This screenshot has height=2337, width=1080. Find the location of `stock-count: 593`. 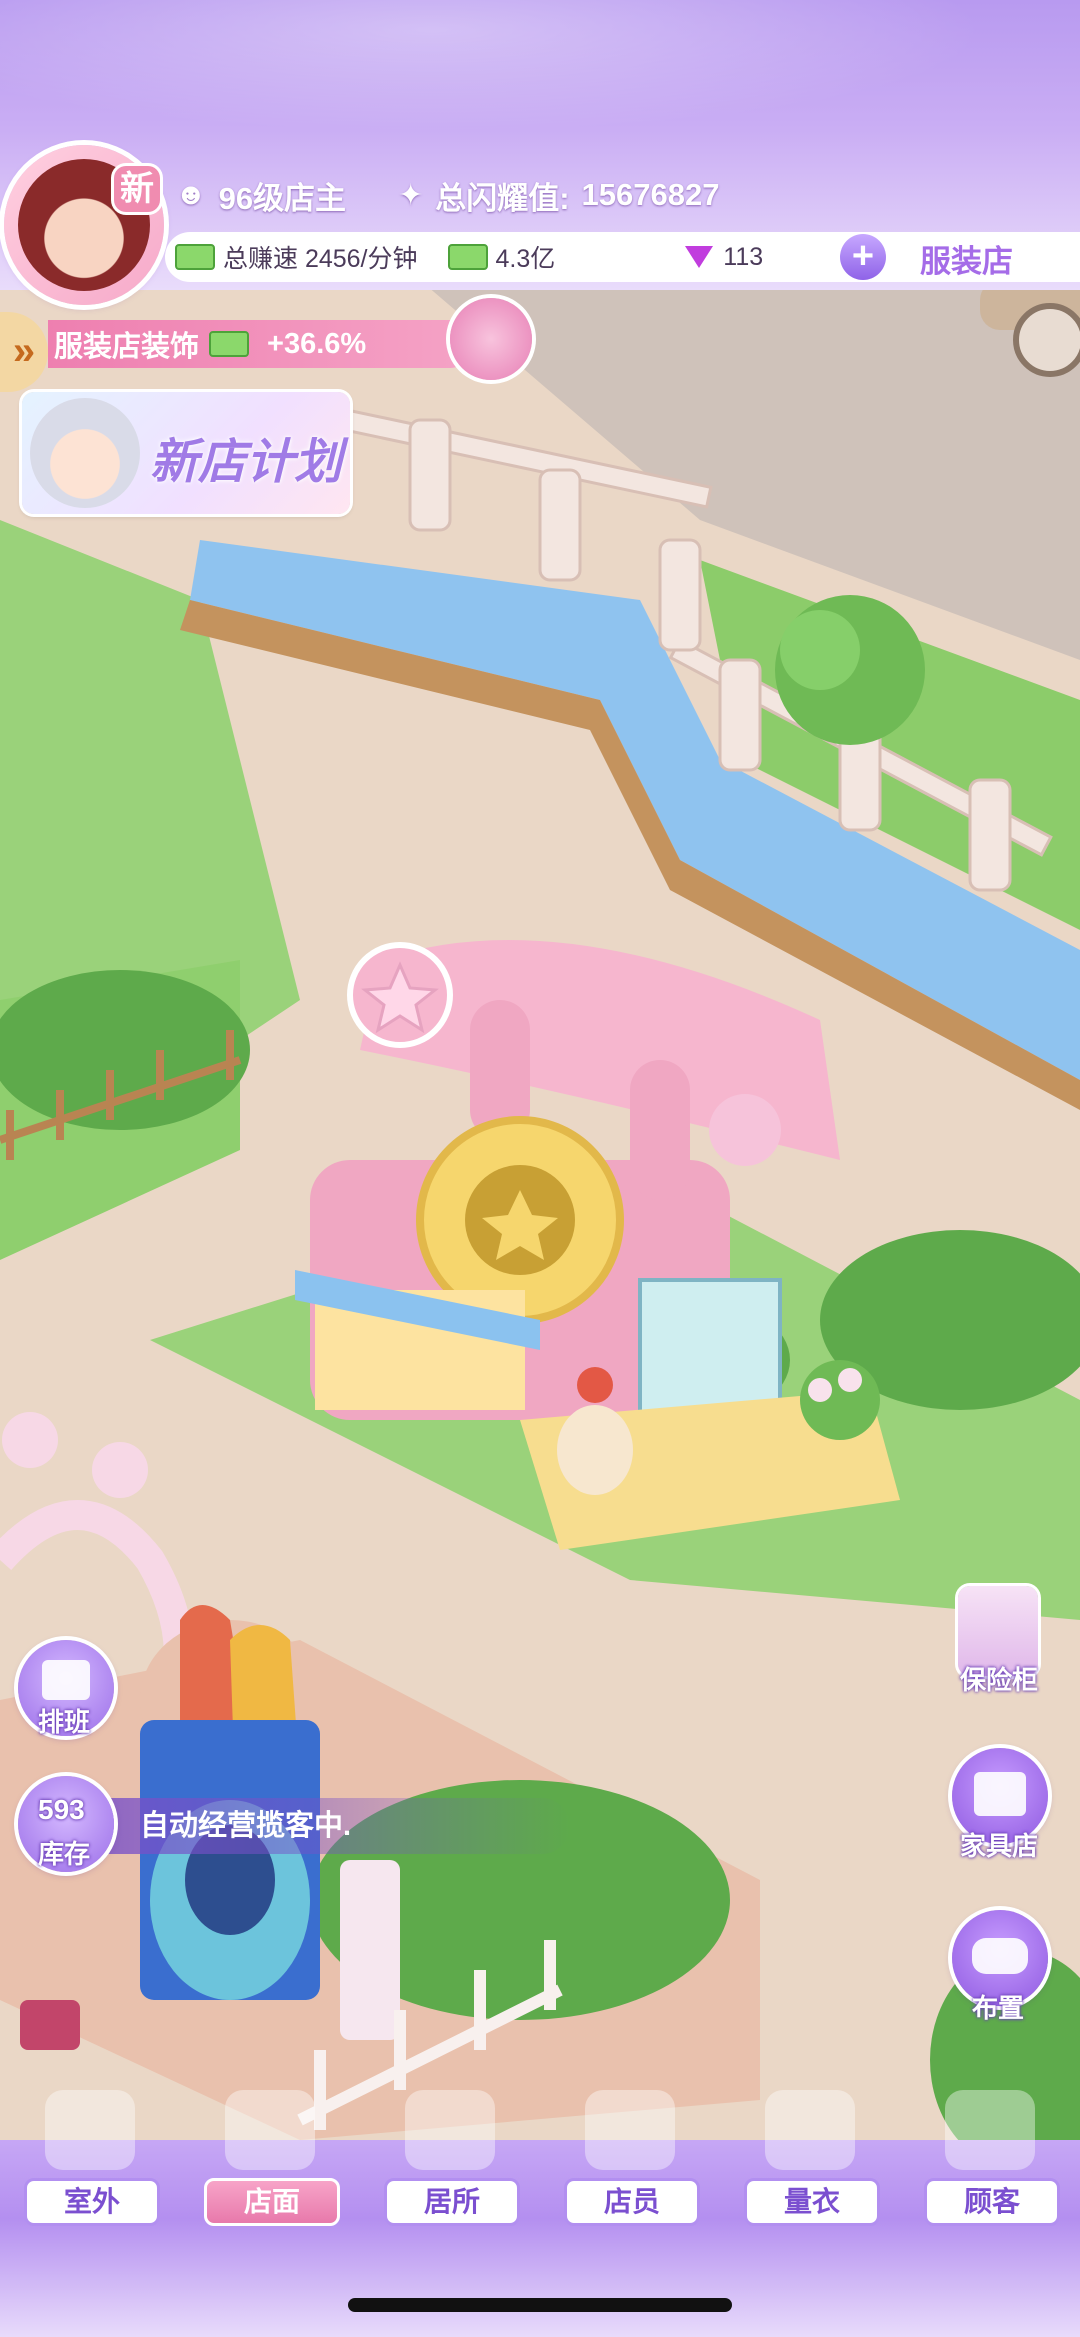

stock-count: 593 is located at coordinates (61, 1809).